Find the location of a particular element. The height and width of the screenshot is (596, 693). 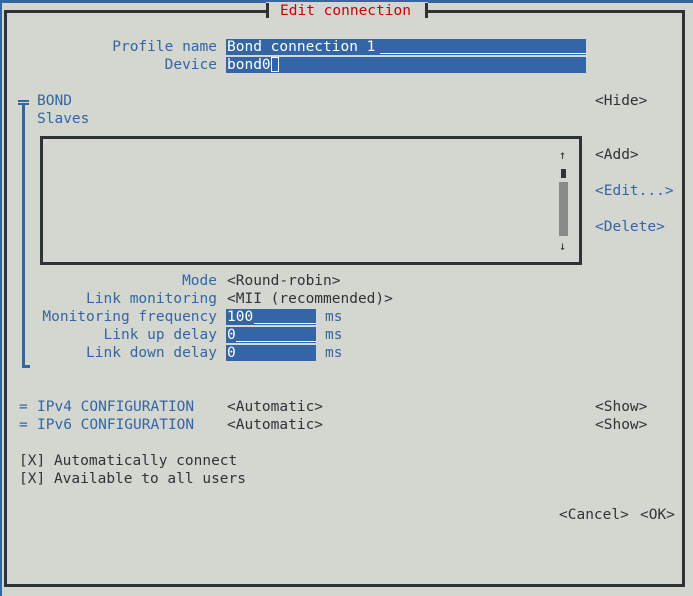

monitoring-frequency-underline is located at coordinates (285, 323).